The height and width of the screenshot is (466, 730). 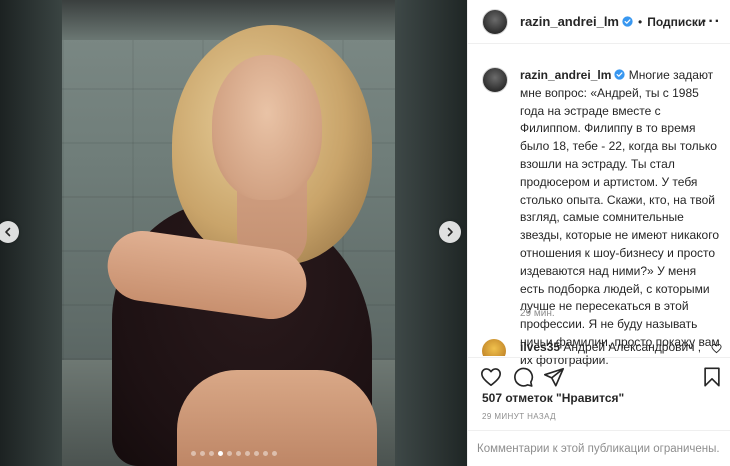 What do you see at coordinates (576, 21) in the screenshot?
I see `author-username: razin_andrei_lm` at bounding box center [576, 21].